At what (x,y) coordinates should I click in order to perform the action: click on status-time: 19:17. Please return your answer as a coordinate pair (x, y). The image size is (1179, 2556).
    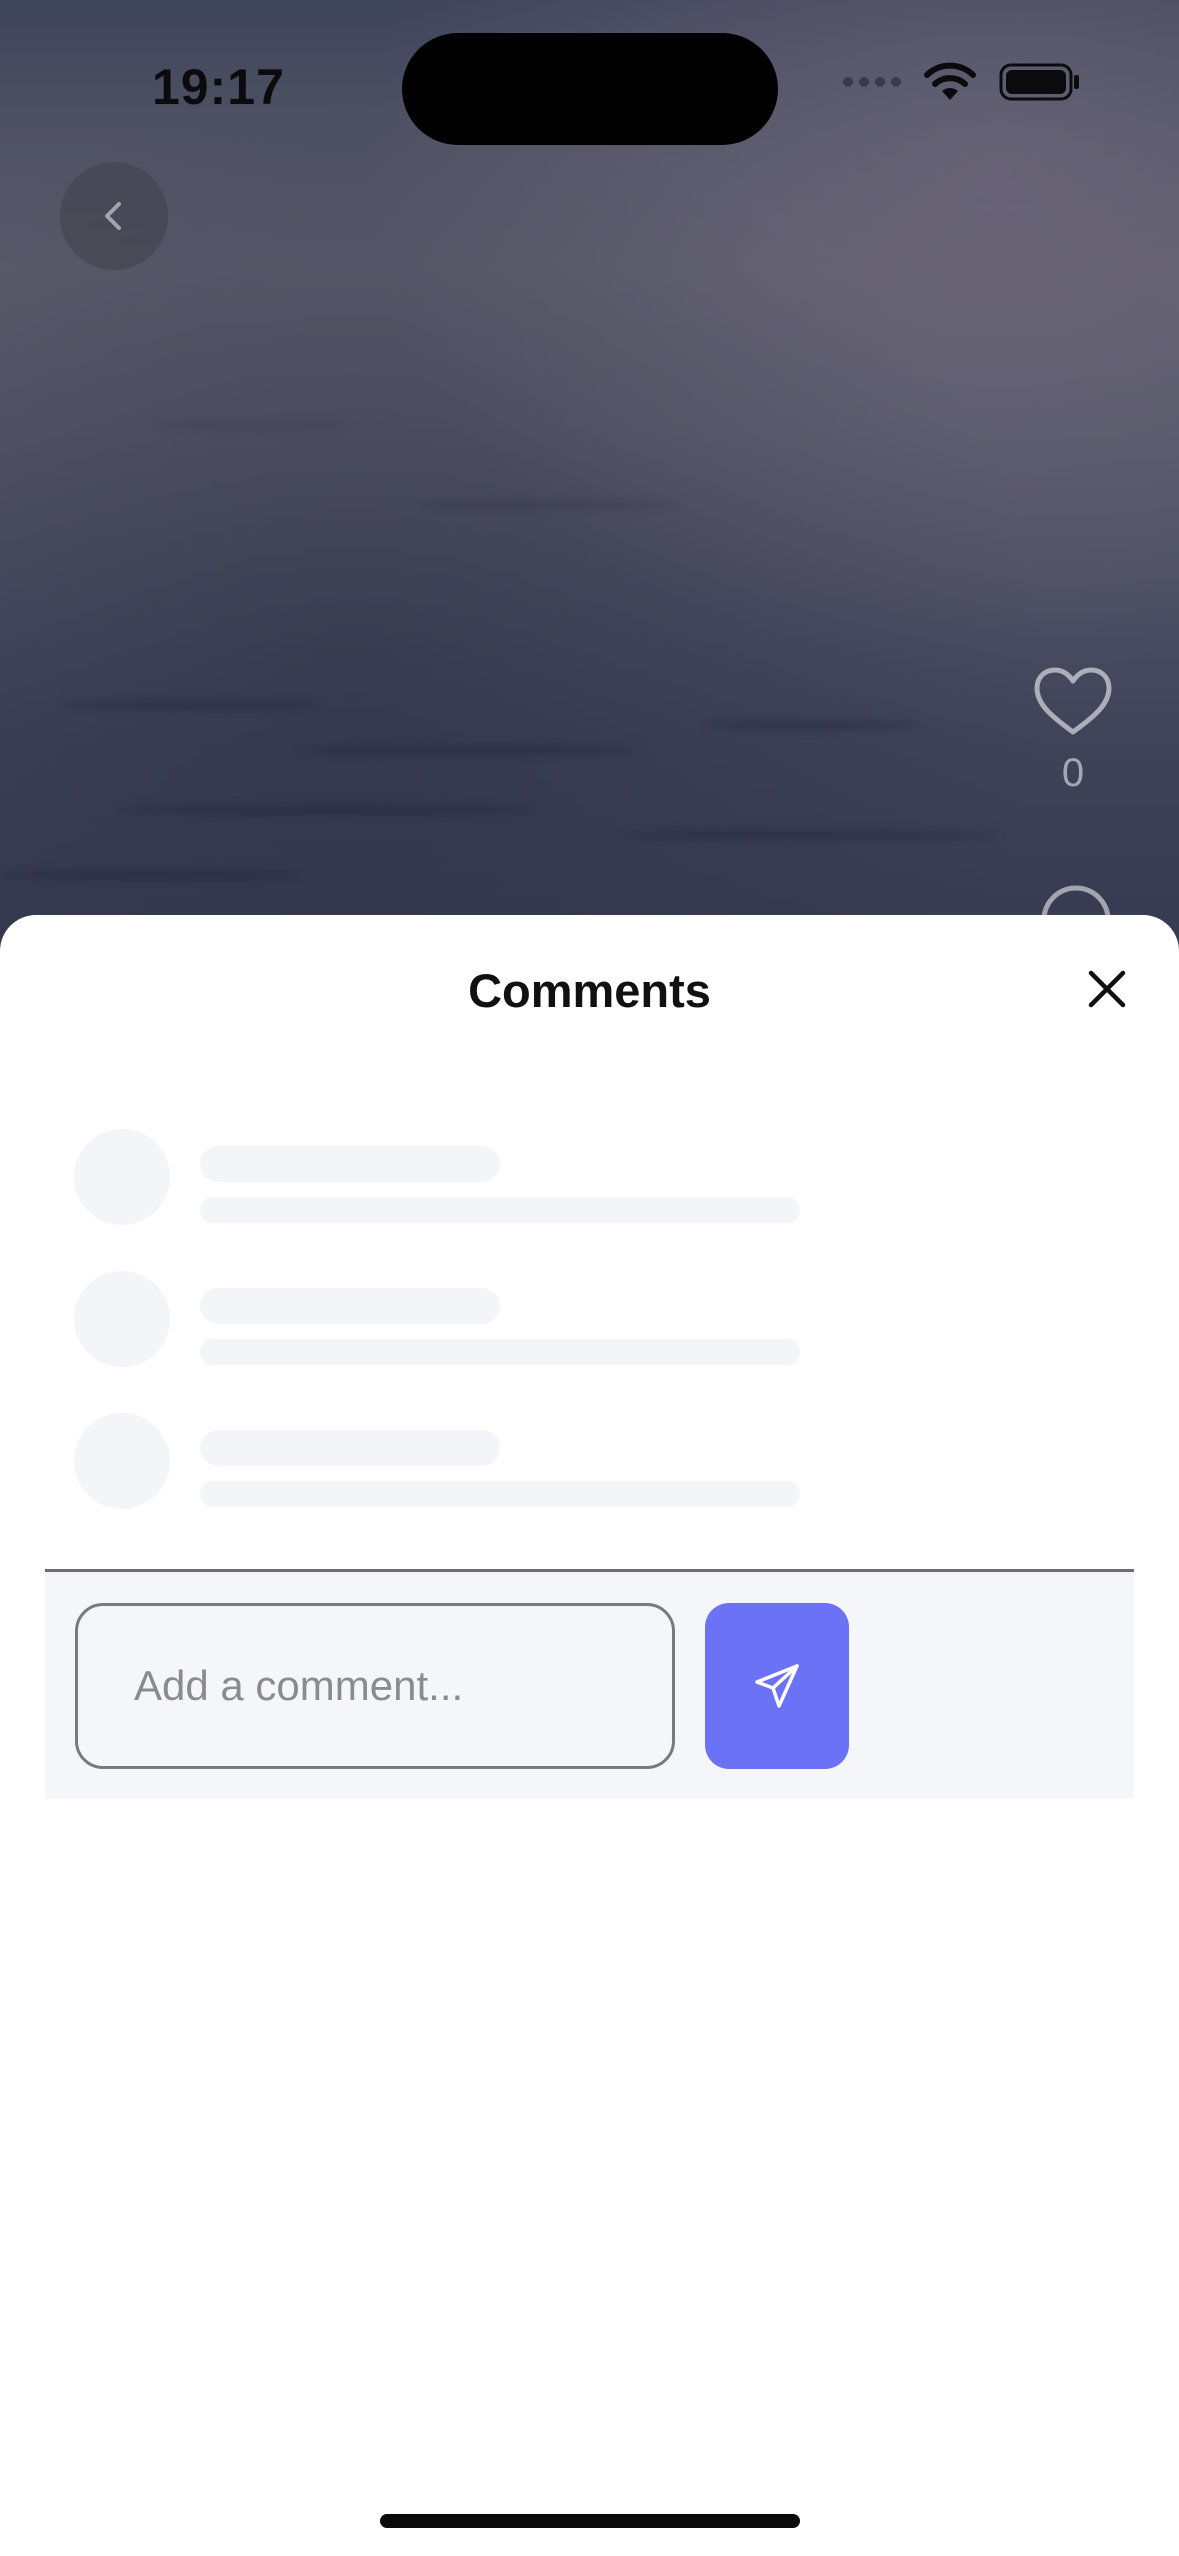
    Looking at the image, I should click on (218, 87).